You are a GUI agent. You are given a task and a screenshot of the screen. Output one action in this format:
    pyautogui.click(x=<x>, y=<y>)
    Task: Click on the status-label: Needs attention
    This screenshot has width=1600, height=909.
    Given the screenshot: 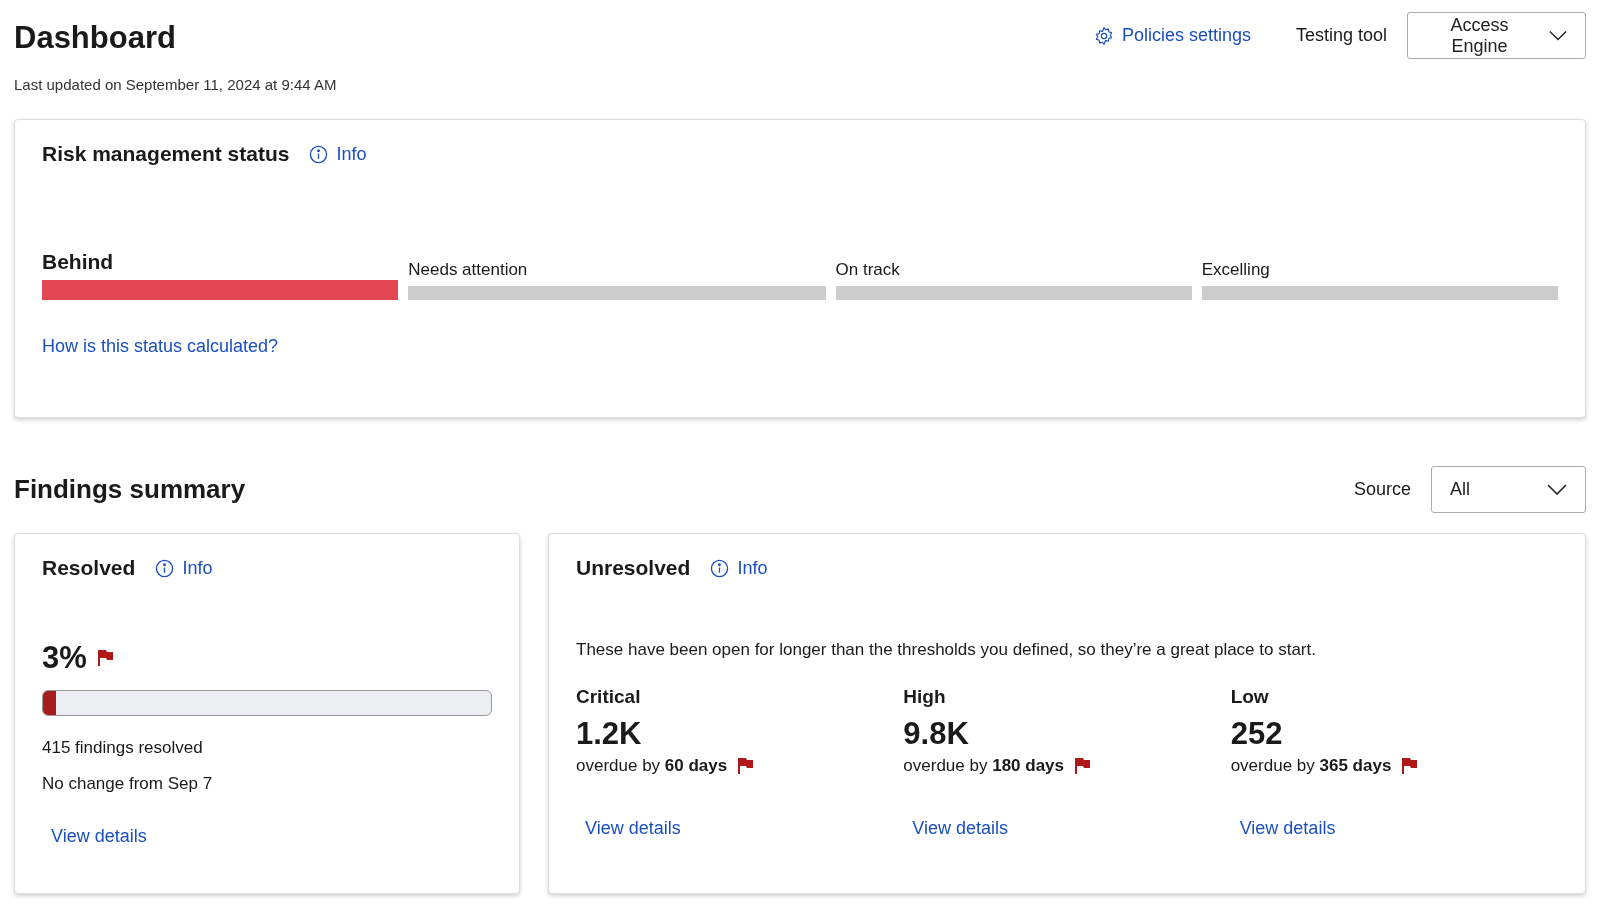 What is the action you would take?
    pyautogui.click(x=468, y=270)
    